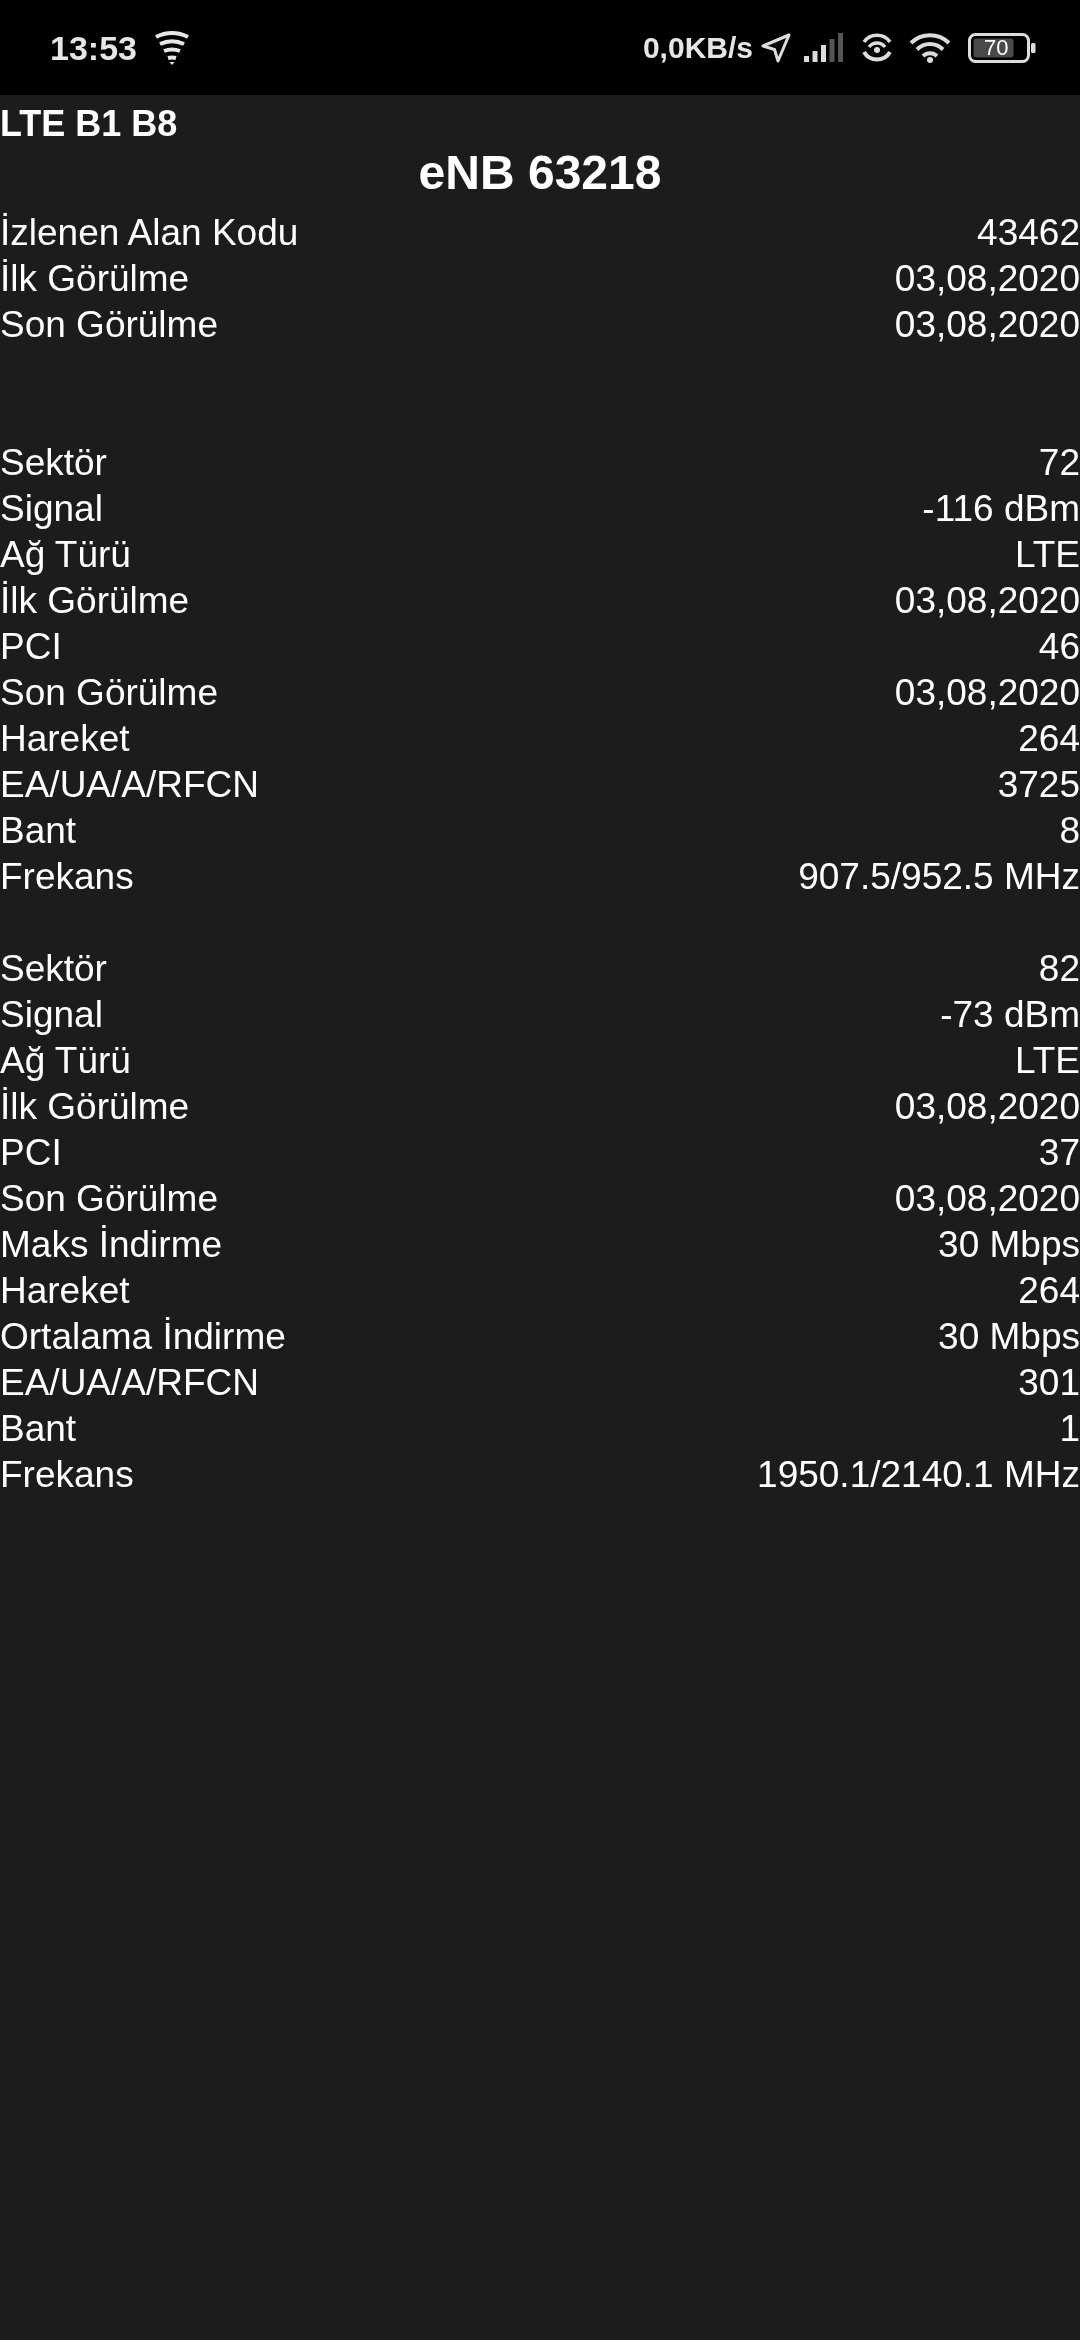 The width and height of the screenshot is (1080, 2340). I want to click on signal-bars-icon, so click(824, 47).